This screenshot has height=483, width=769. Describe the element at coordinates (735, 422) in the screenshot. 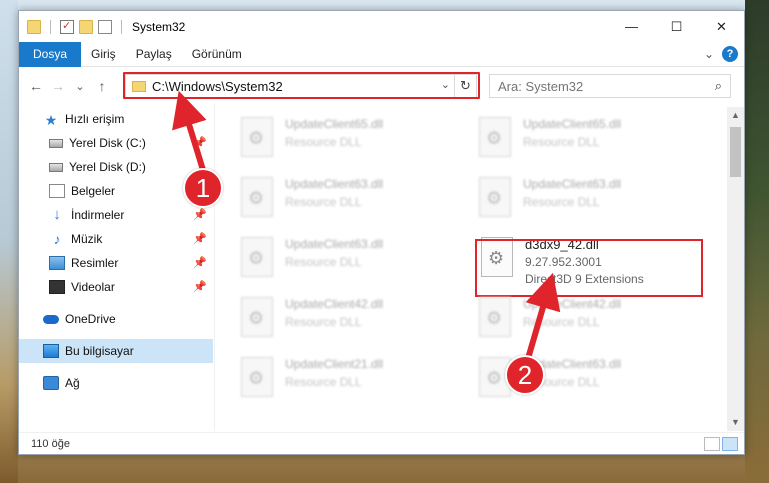

I see `scroll-down-icon: ▼` at that location.